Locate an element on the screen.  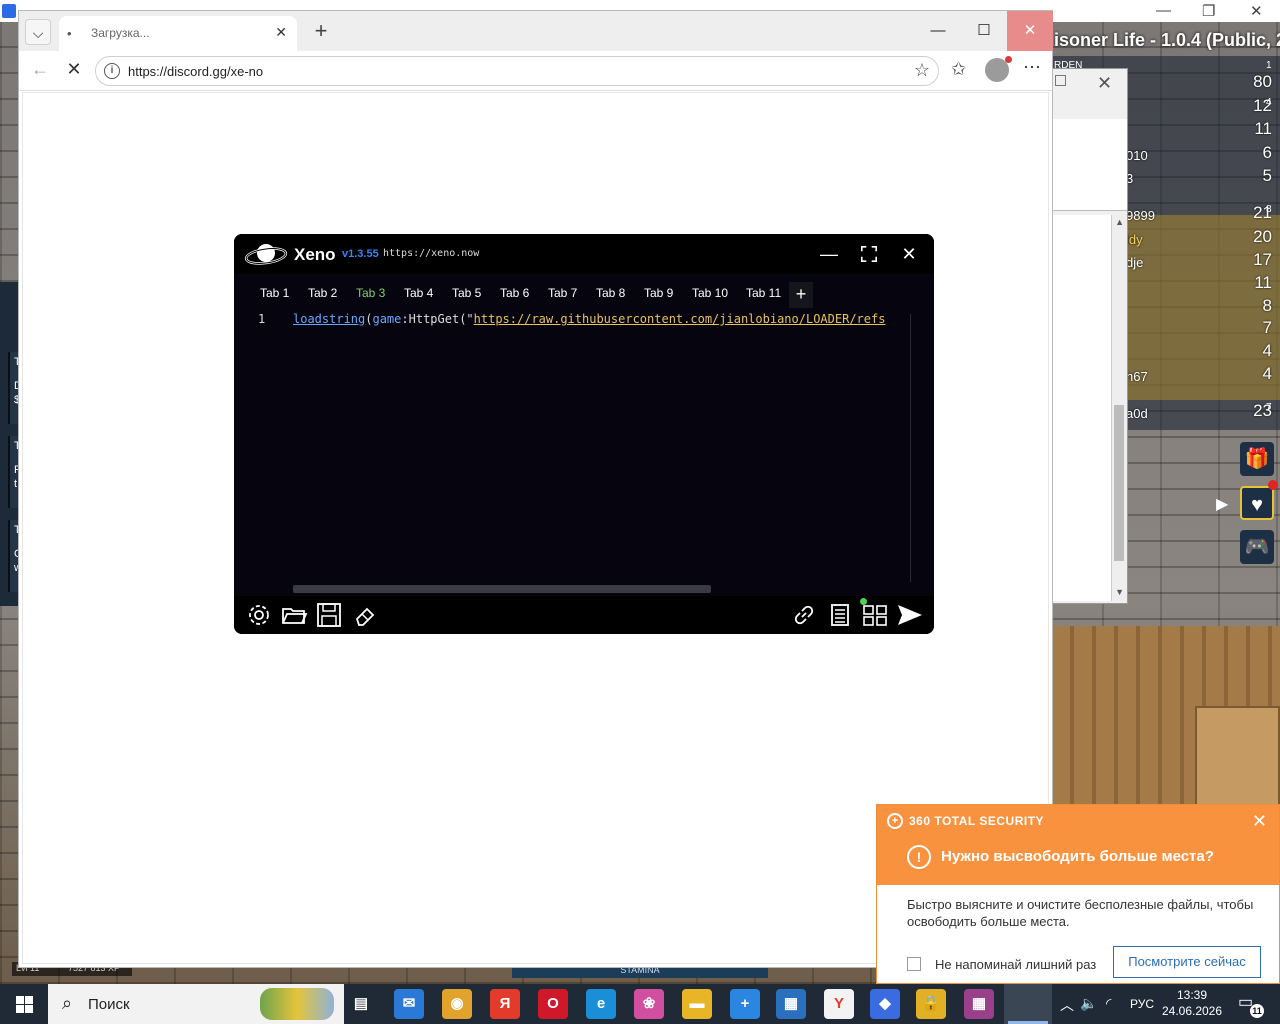
dialog-scrollbar-thumb is located at coordinates (1119, 483).